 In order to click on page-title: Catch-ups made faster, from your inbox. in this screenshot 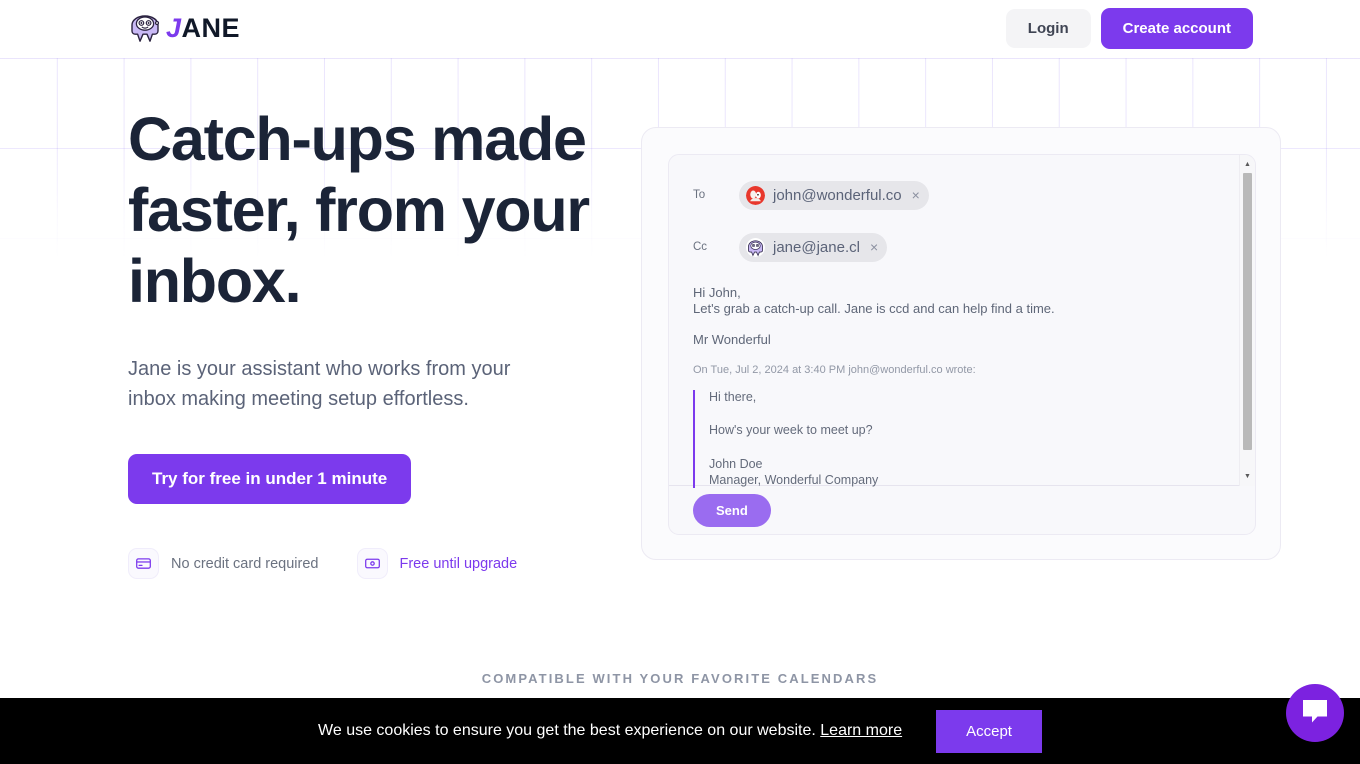, I will do `click(359, 210)`.